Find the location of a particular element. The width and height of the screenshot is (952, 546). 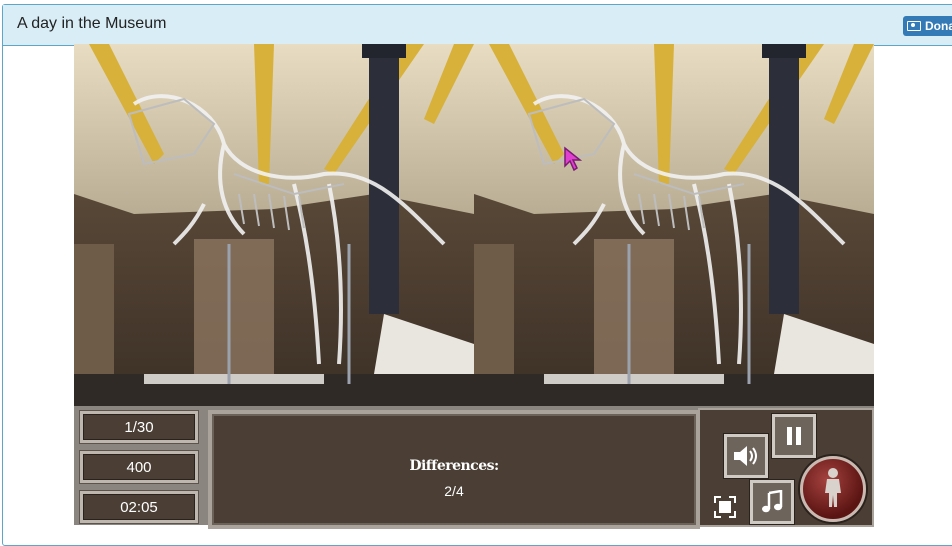

level-counter: 1/30 is located at coordinates (139, 427).